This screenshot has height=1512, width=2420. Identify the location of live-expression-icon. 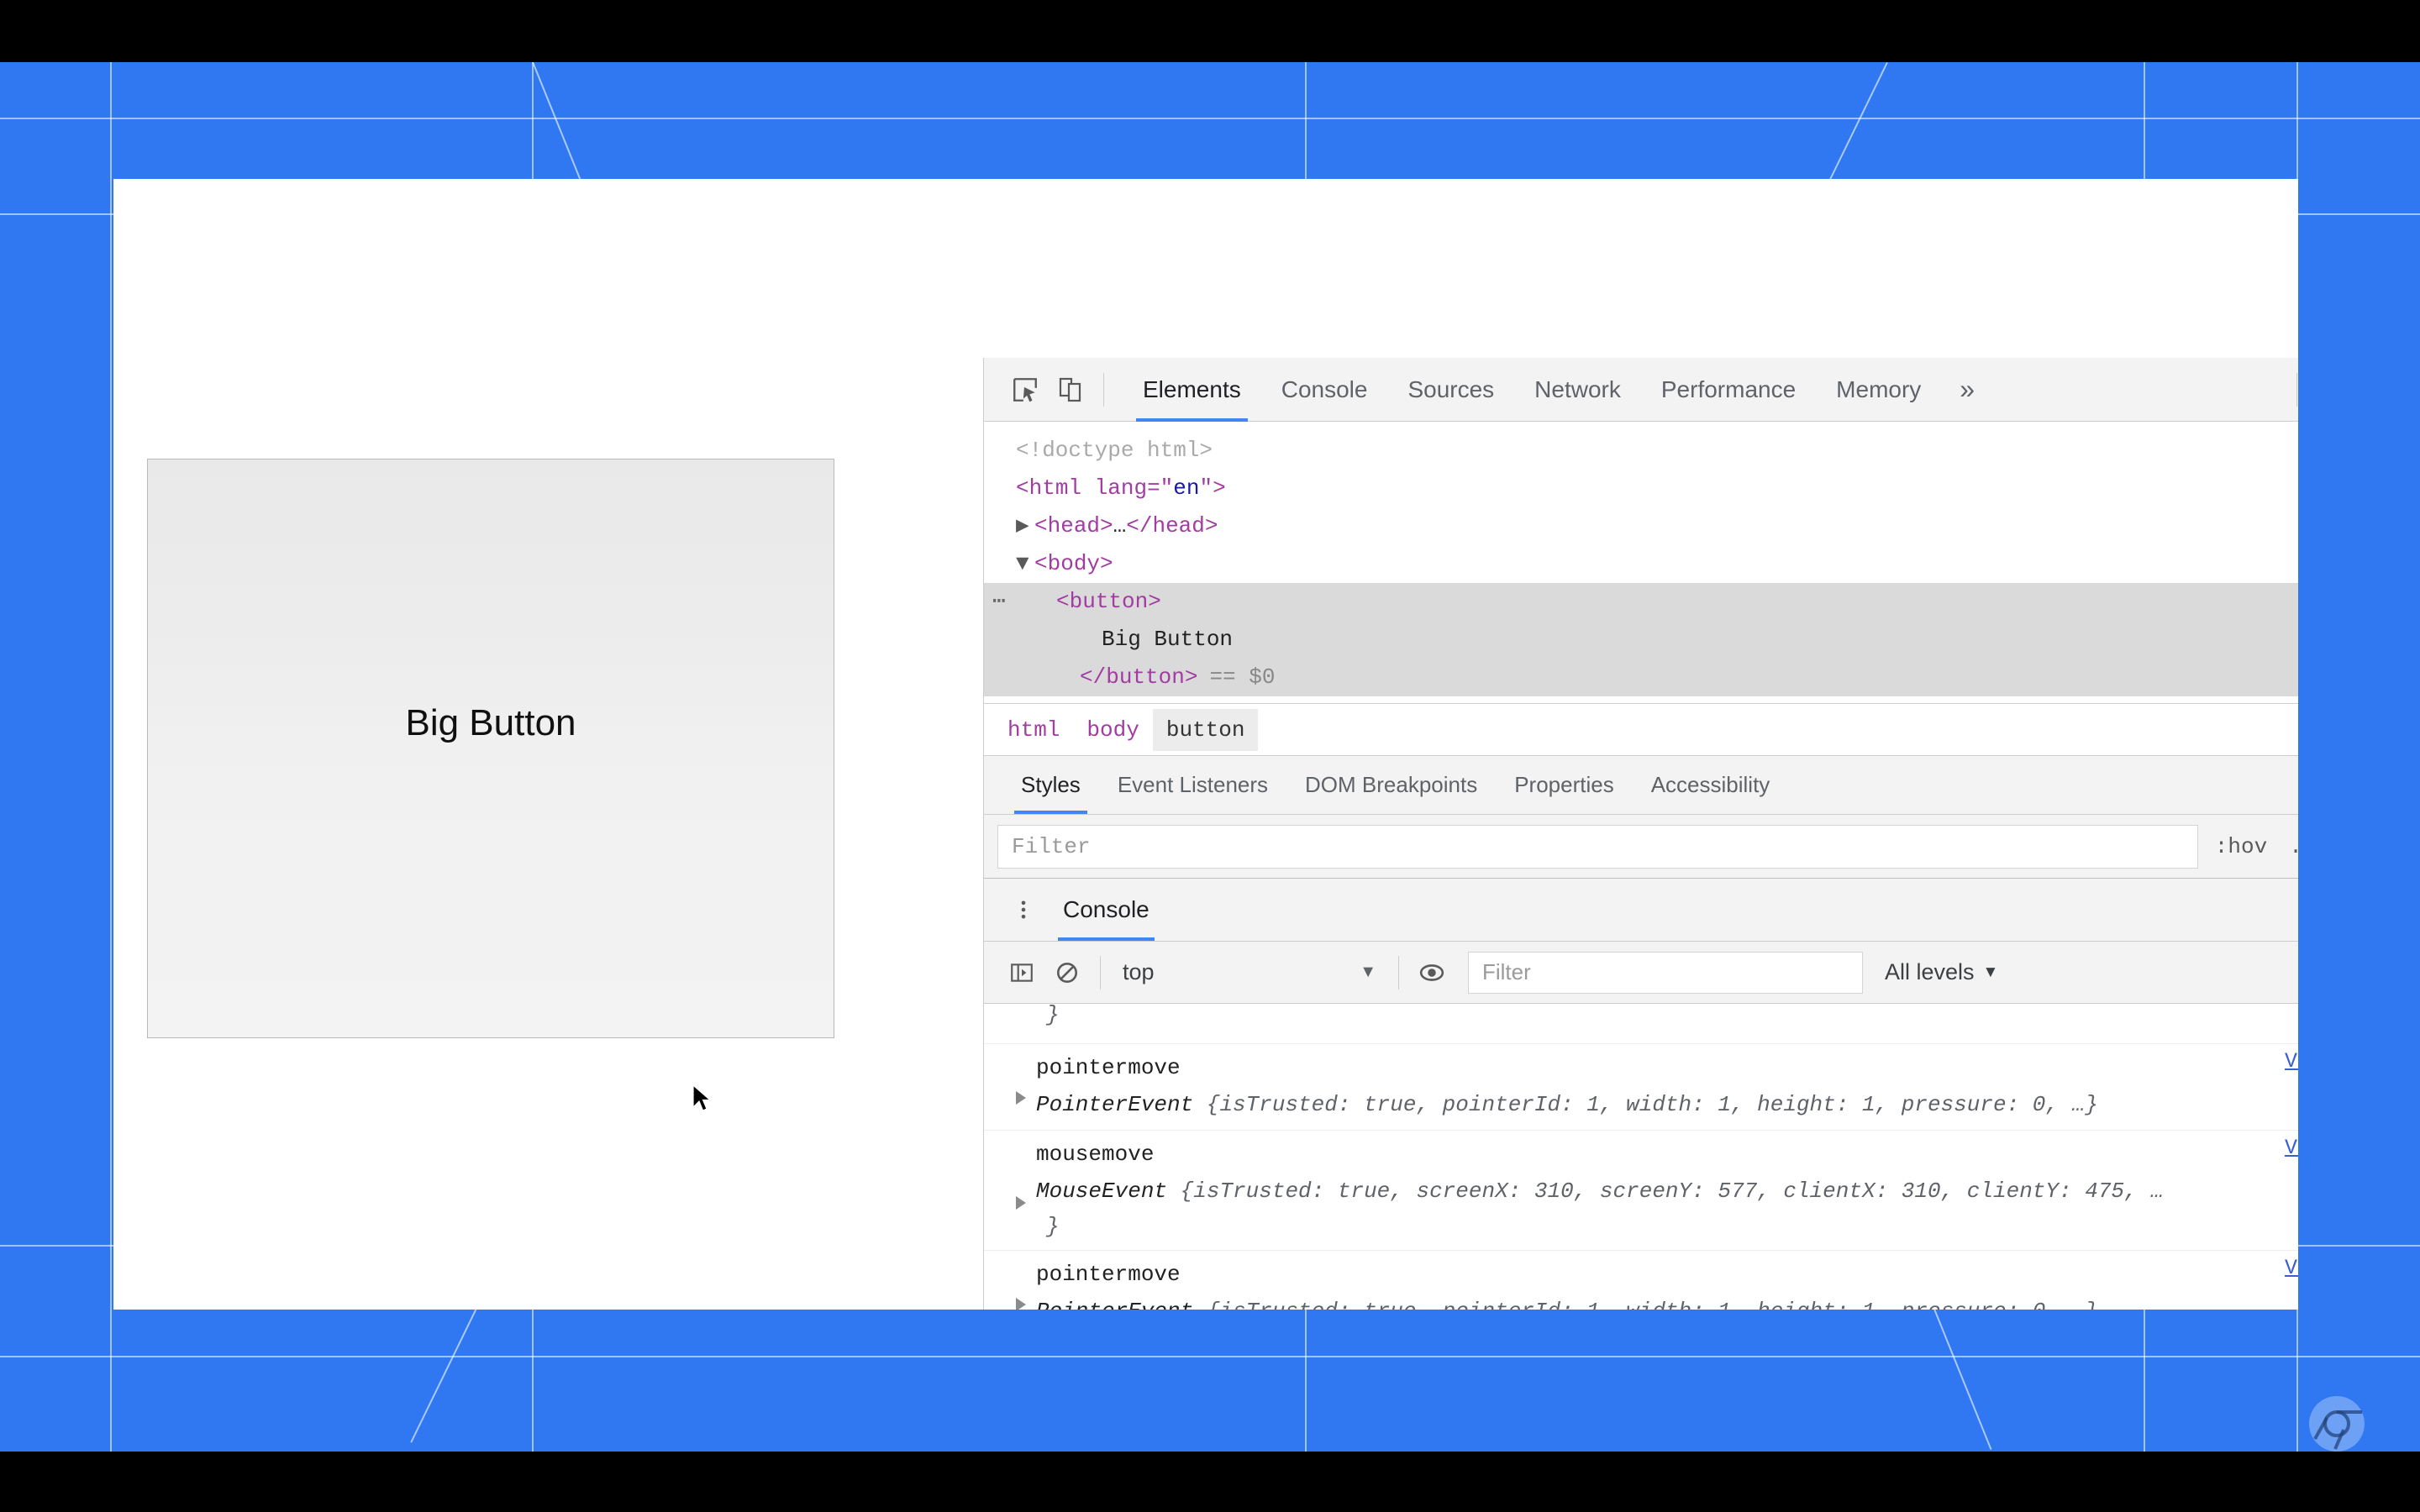
(1432, 972).